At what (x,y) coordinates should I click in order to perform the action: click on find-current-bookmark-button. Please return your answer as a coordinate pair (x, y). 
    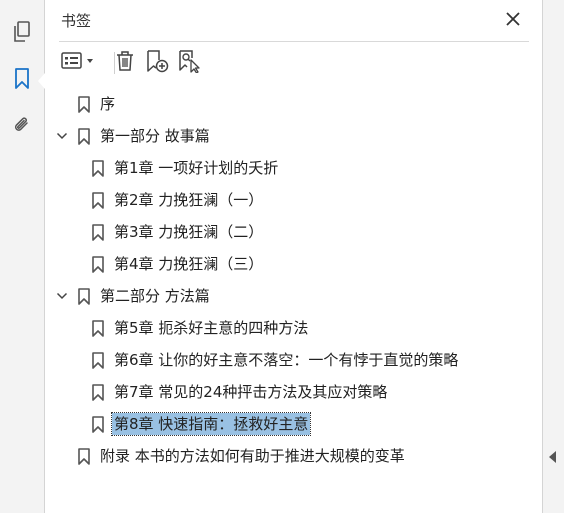
    Looking at the image, I should click on (189, 63).